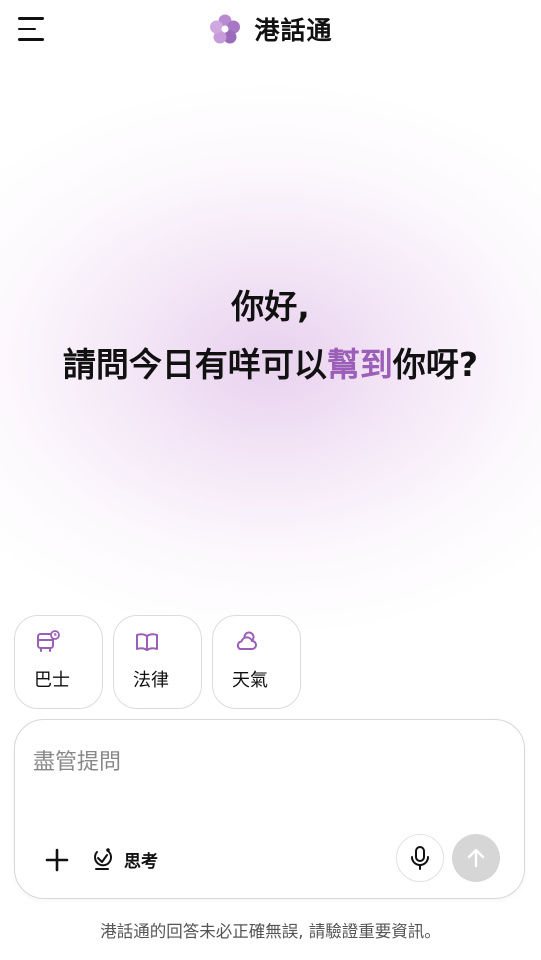  What do you see at coordinates (147, 642) in the screenshot?
I see `book-icon` at bounding box center [147, 642].